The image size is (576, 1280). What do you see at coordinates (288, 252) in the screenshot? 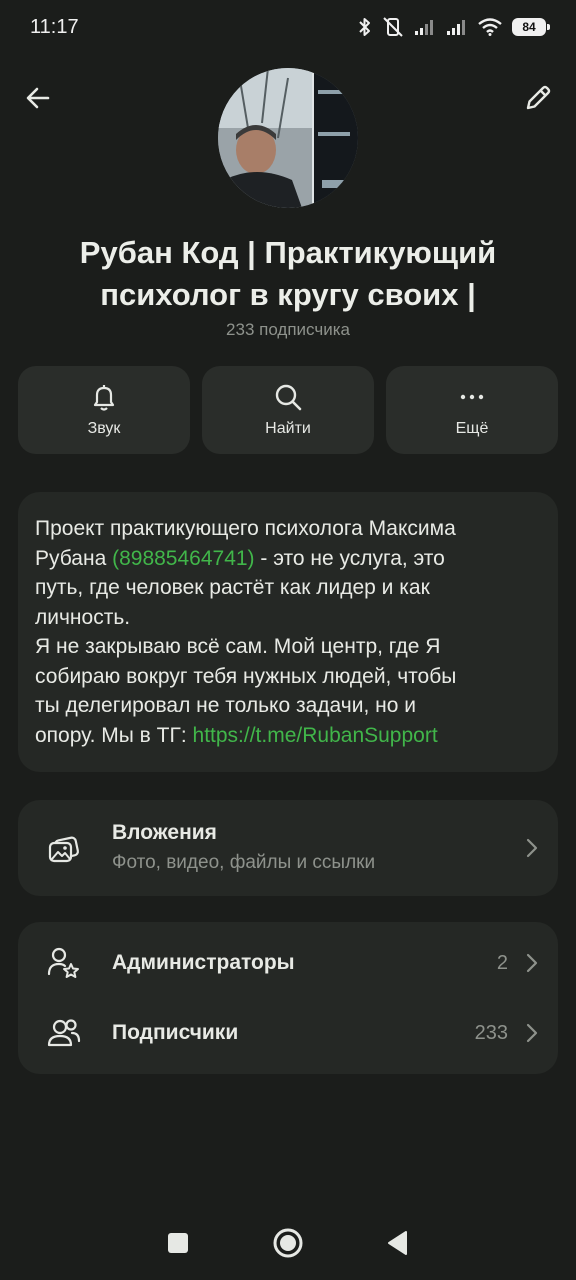
I see `channel-title-line1: Рубан Код | Практикующий` at bounding box center [288, 252].